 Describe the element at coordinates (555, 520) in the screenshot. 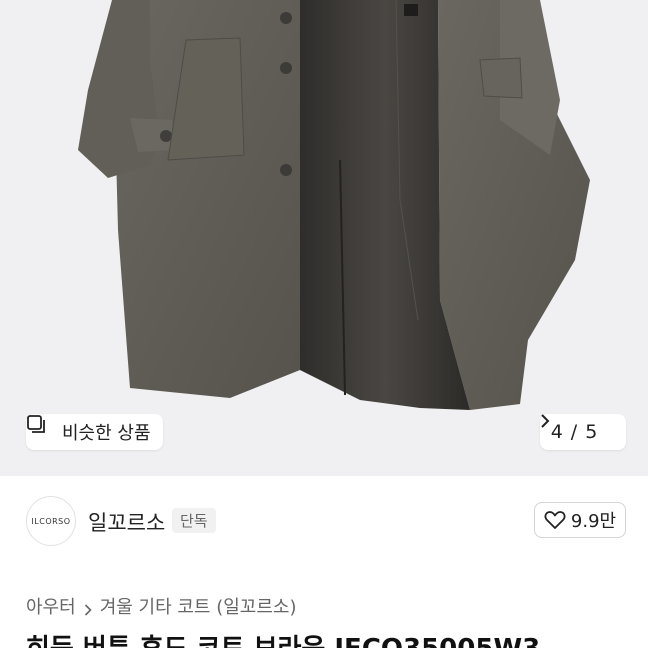

I see `heart-icon` at that location.